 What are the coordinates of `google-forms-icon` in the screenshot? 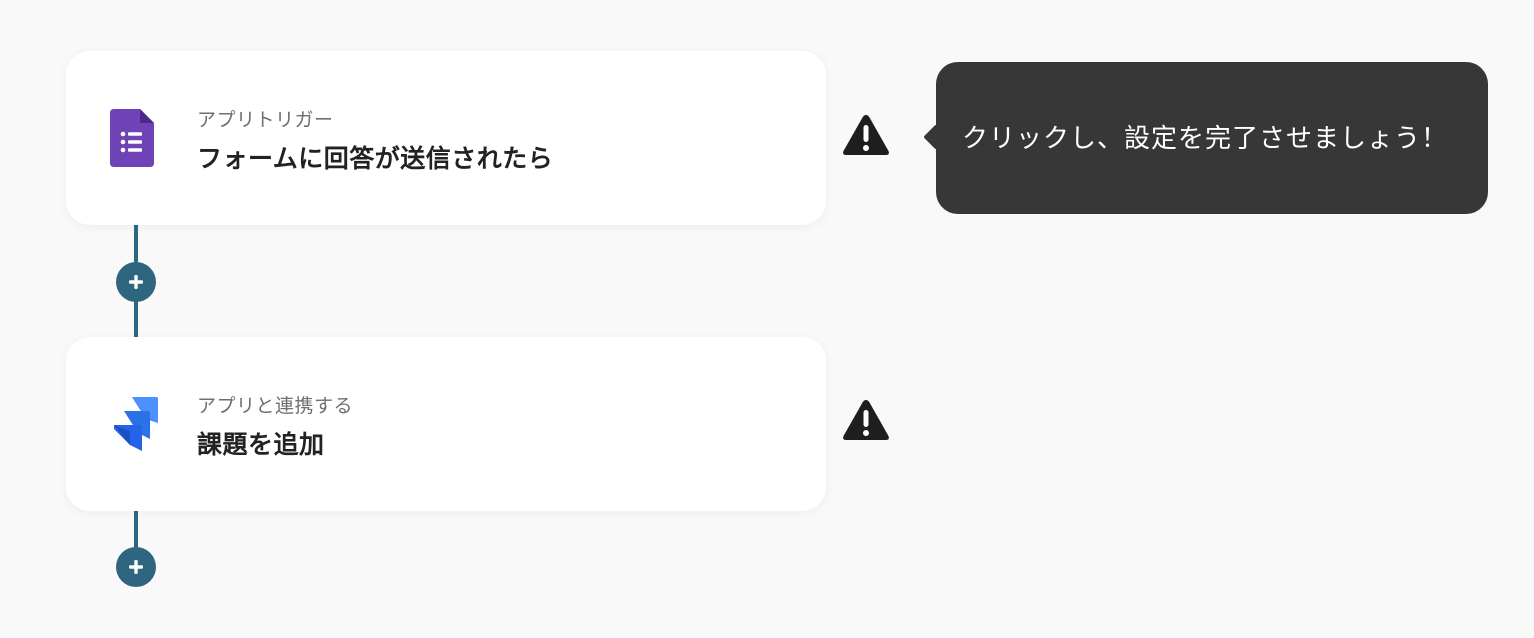 It's located at (137, 139).